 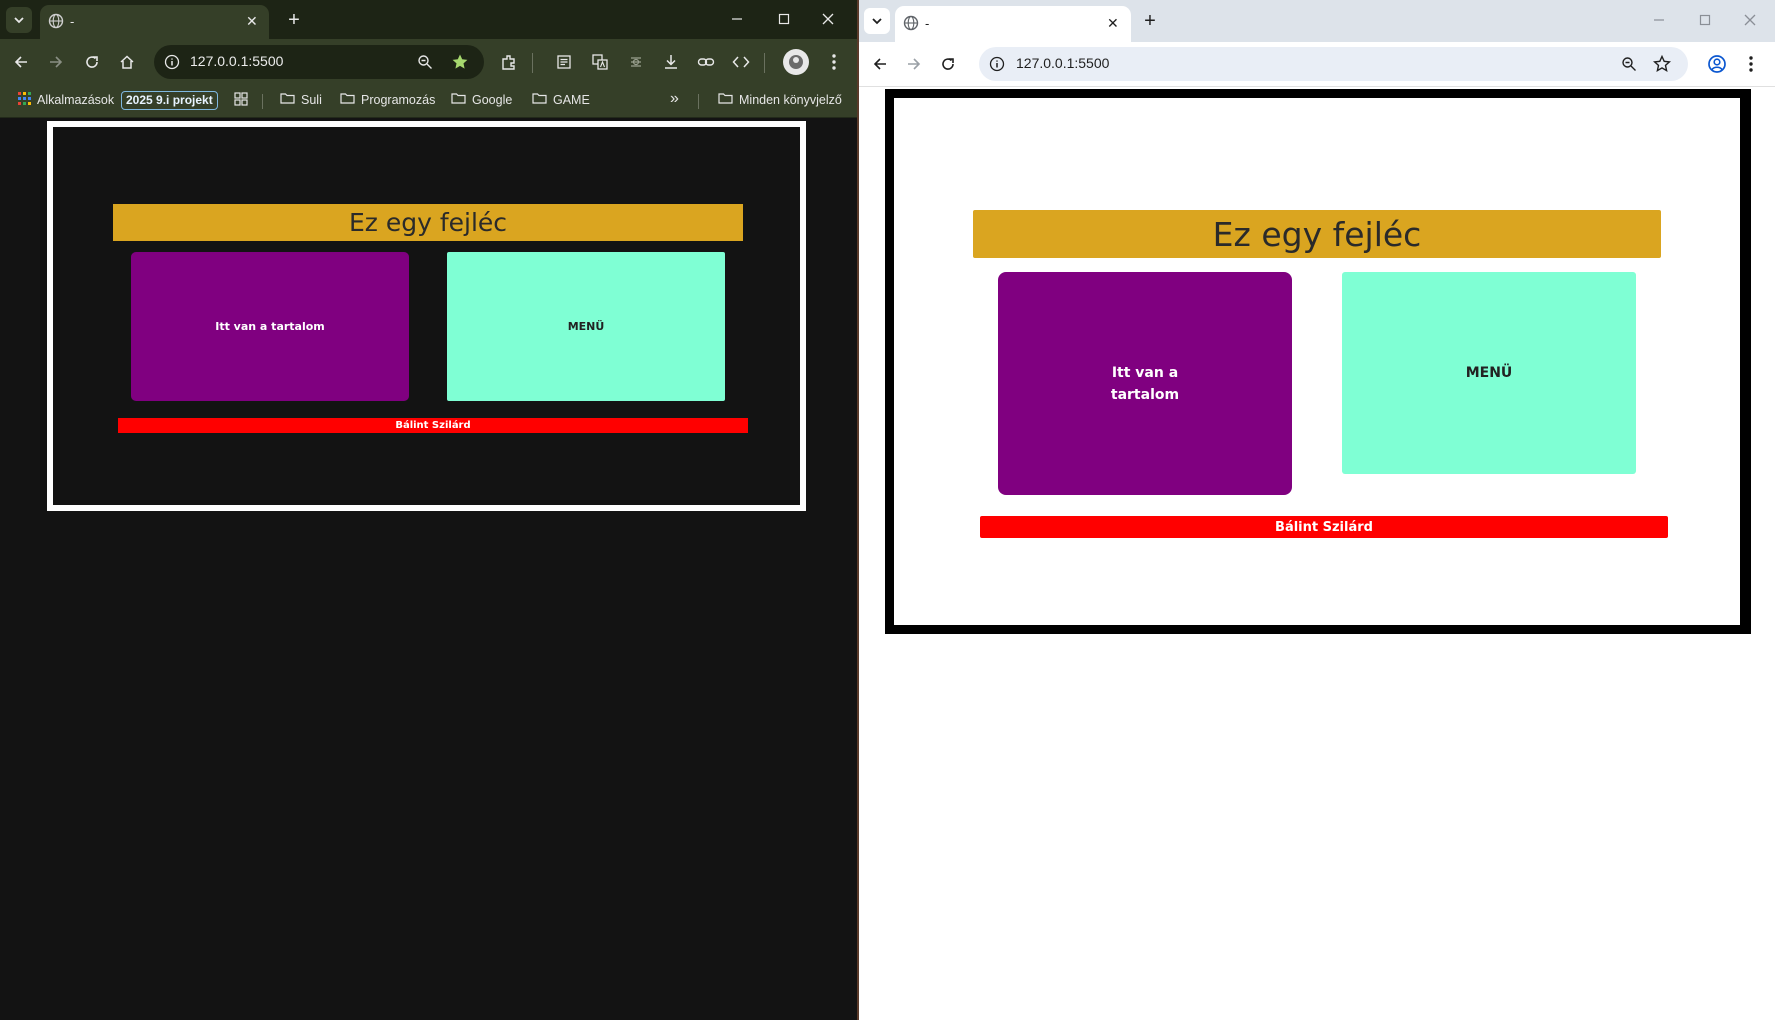 I want to click on bookmarks-overflow-button: », so click(x=674, y=99).